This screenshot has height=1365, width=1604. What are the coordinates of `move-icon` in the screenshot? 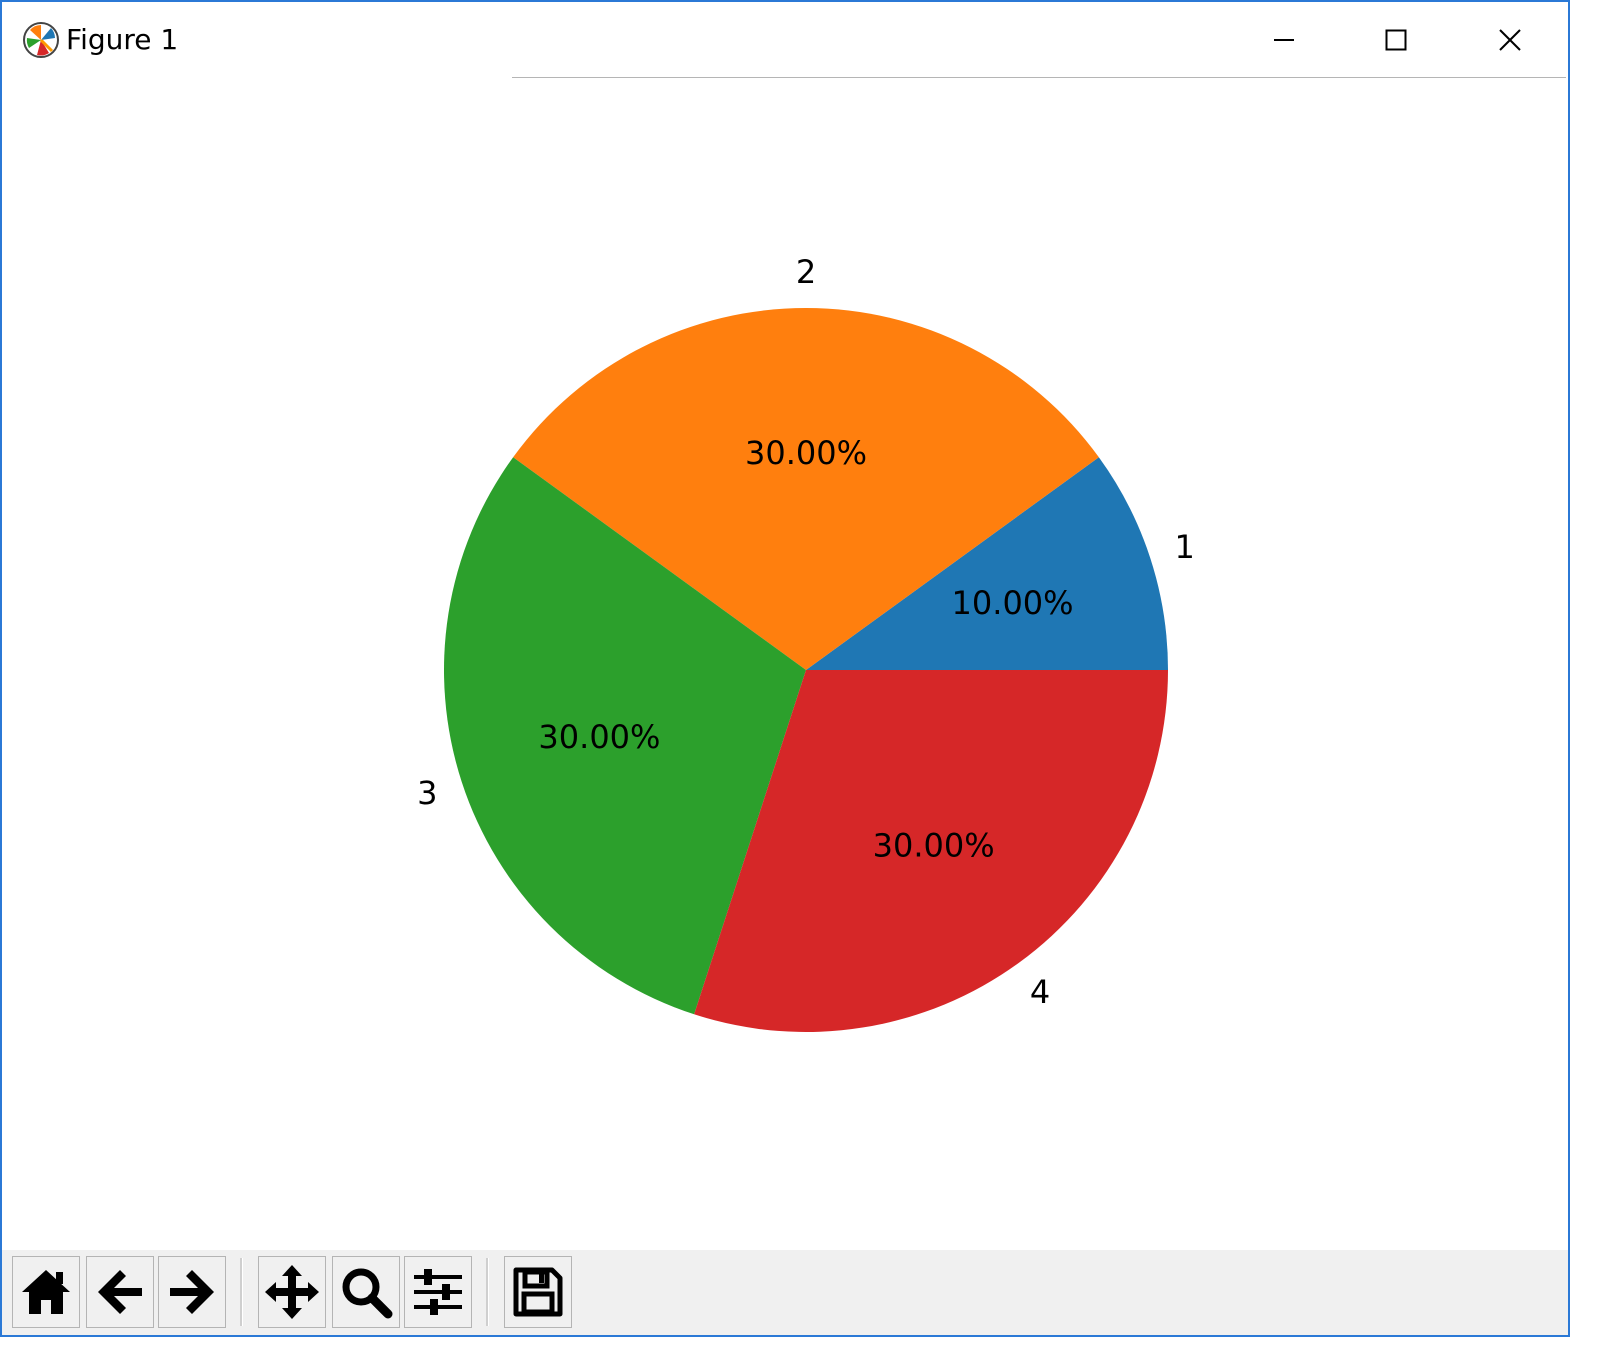 It's located at (292, 1292).